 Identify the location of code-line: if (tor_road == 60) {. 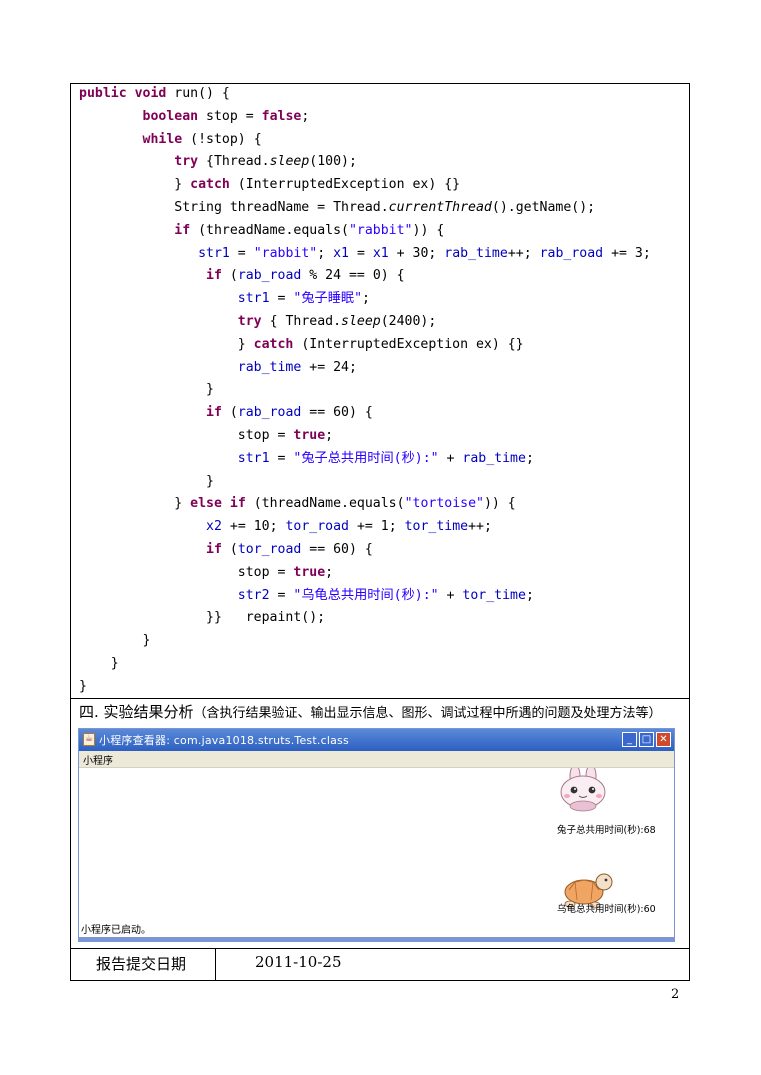
(365, 550).